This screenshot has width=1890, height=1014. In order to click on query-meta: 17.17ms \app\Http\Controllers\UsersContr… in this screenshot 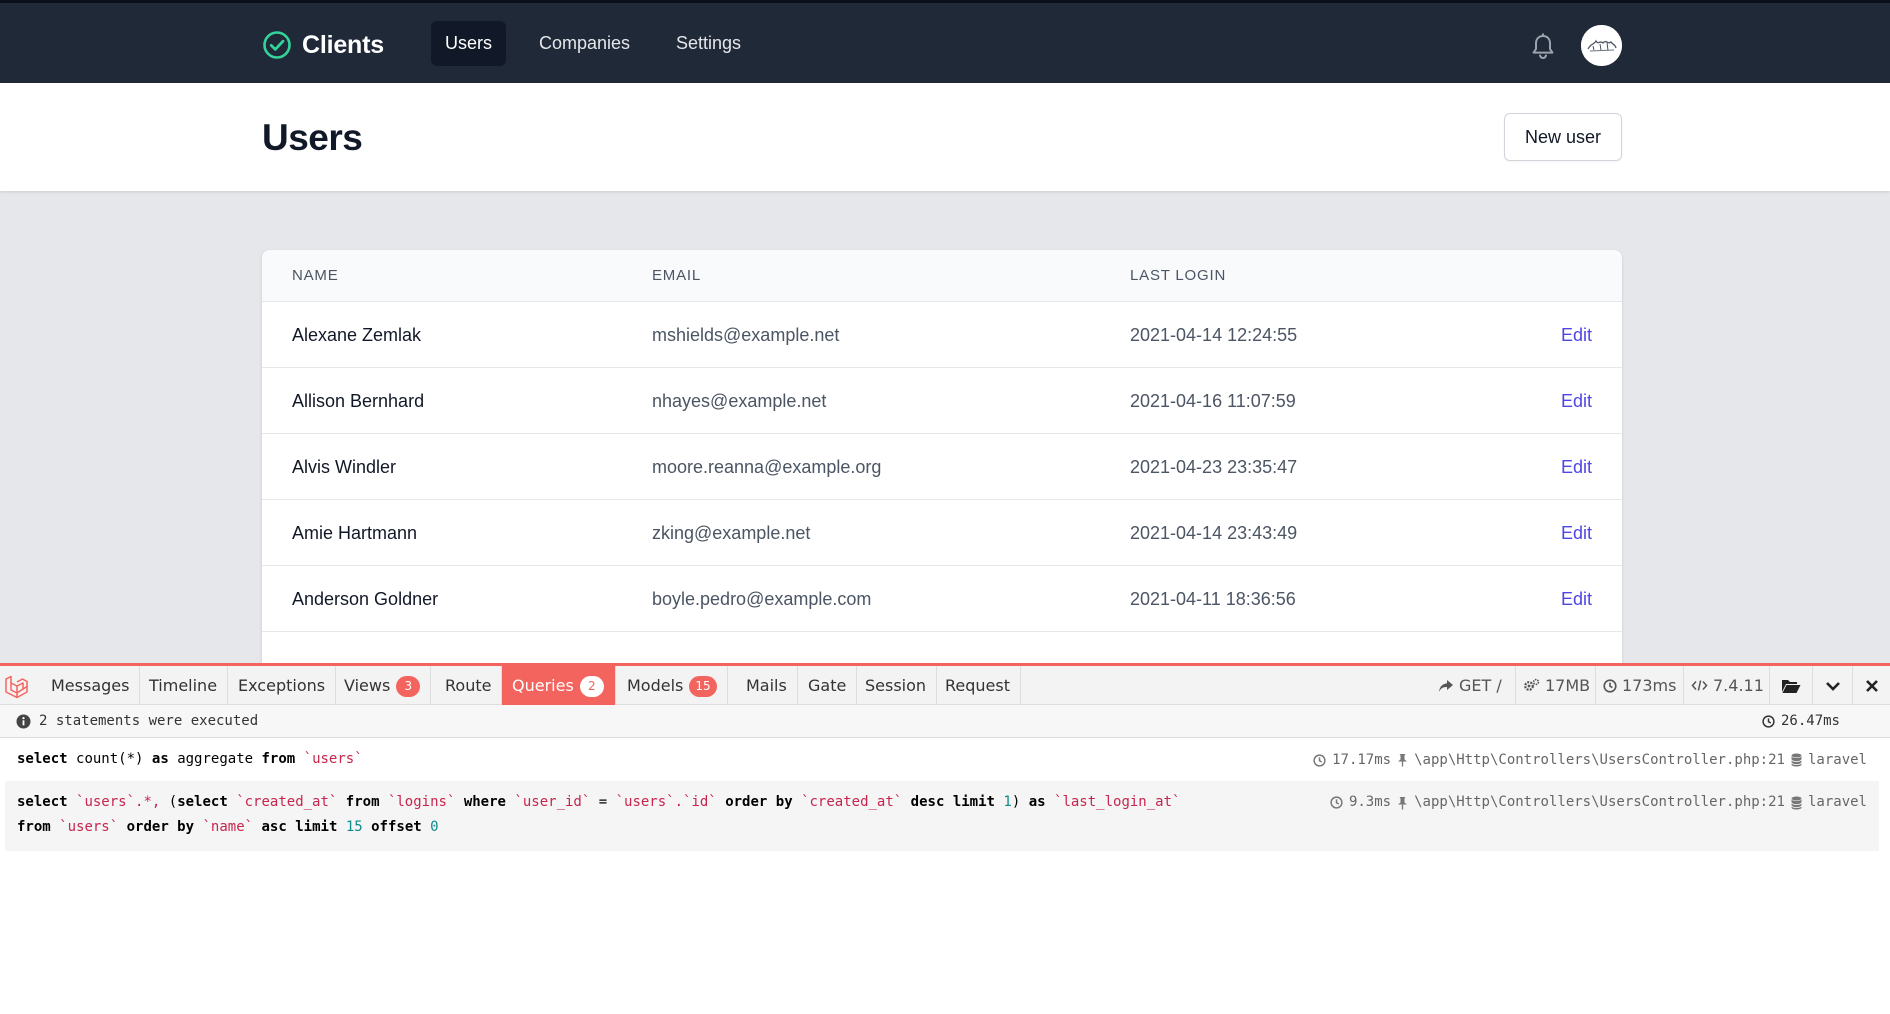, I will do `click(1590, 760)`.